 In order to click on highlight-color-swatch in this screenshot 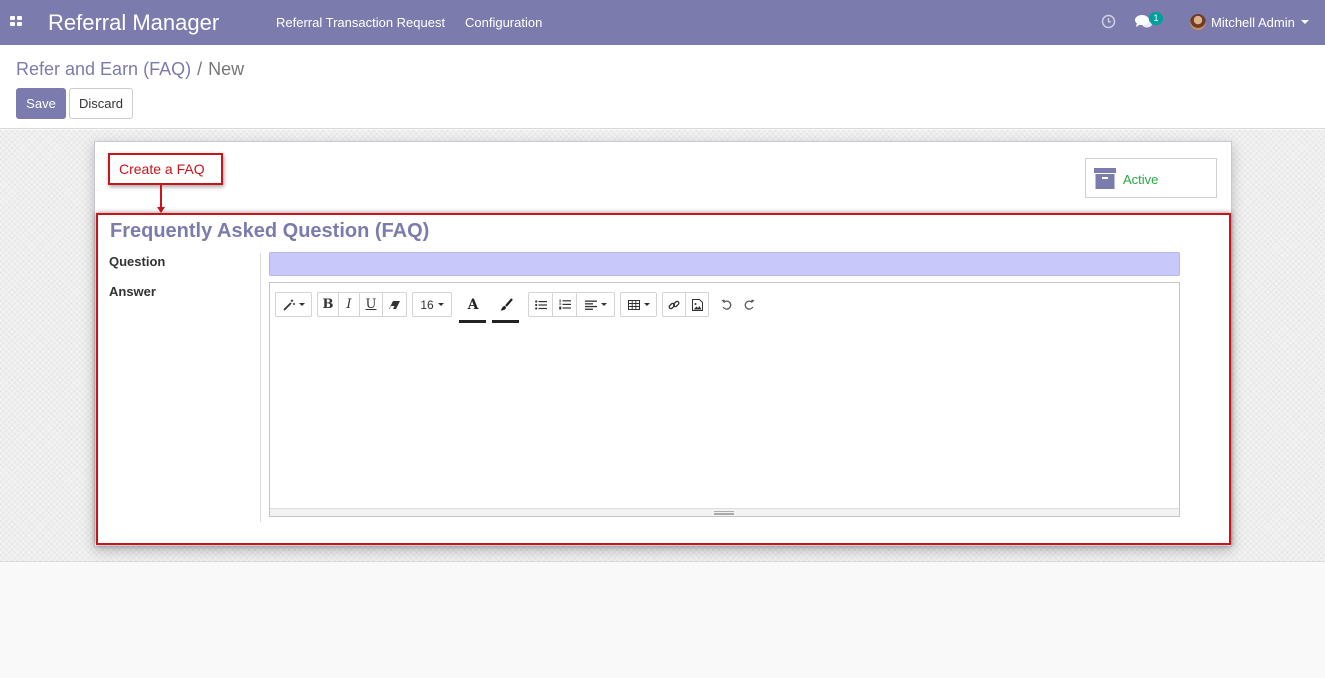, I will do `click(505, 321)`.